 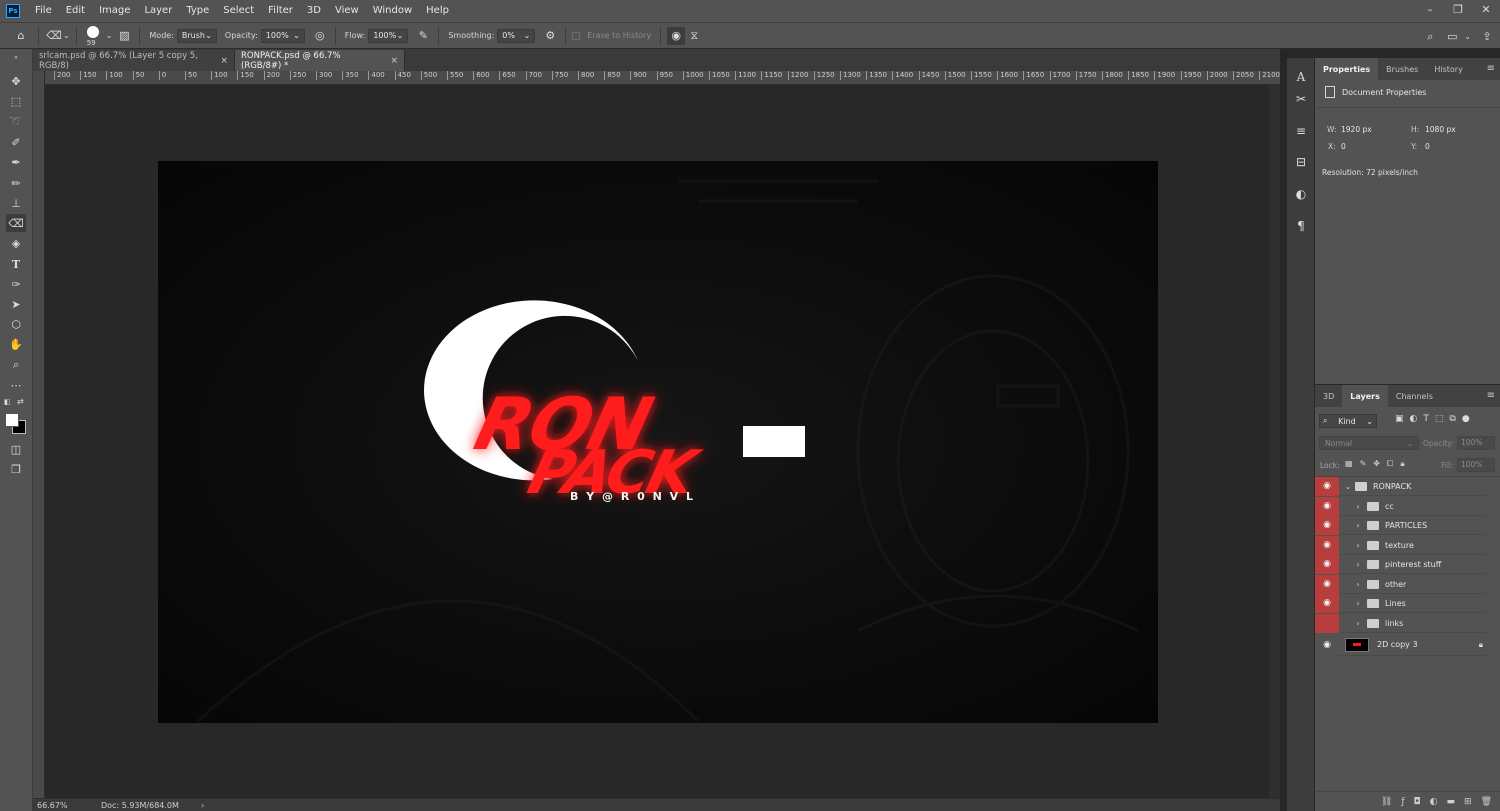 What do you see at coordinates (16, 344) in the screenshot?
I see `hand-tool-icon: ✋` at bounding box center [16, 344].